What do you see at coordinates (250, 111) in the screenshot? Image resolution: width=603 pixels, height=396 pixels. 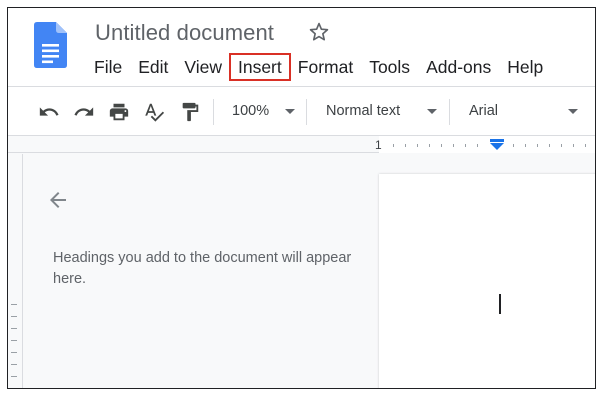 I see `zoom-select: 100%` at bounding box center [250, 111].